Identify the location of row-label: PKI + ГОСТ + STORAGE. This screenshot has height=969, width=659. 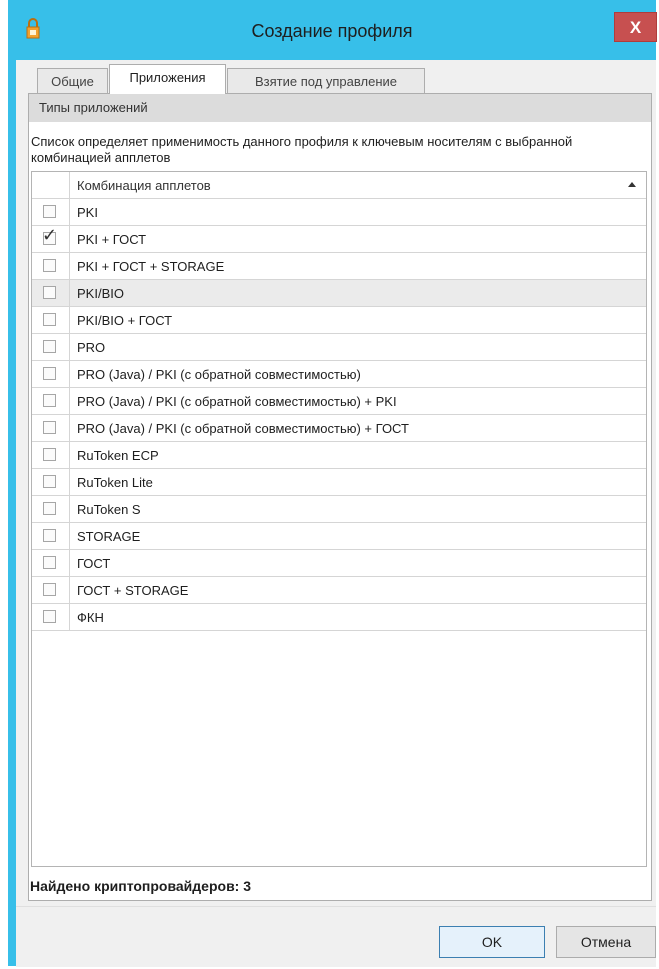
(151, 266).